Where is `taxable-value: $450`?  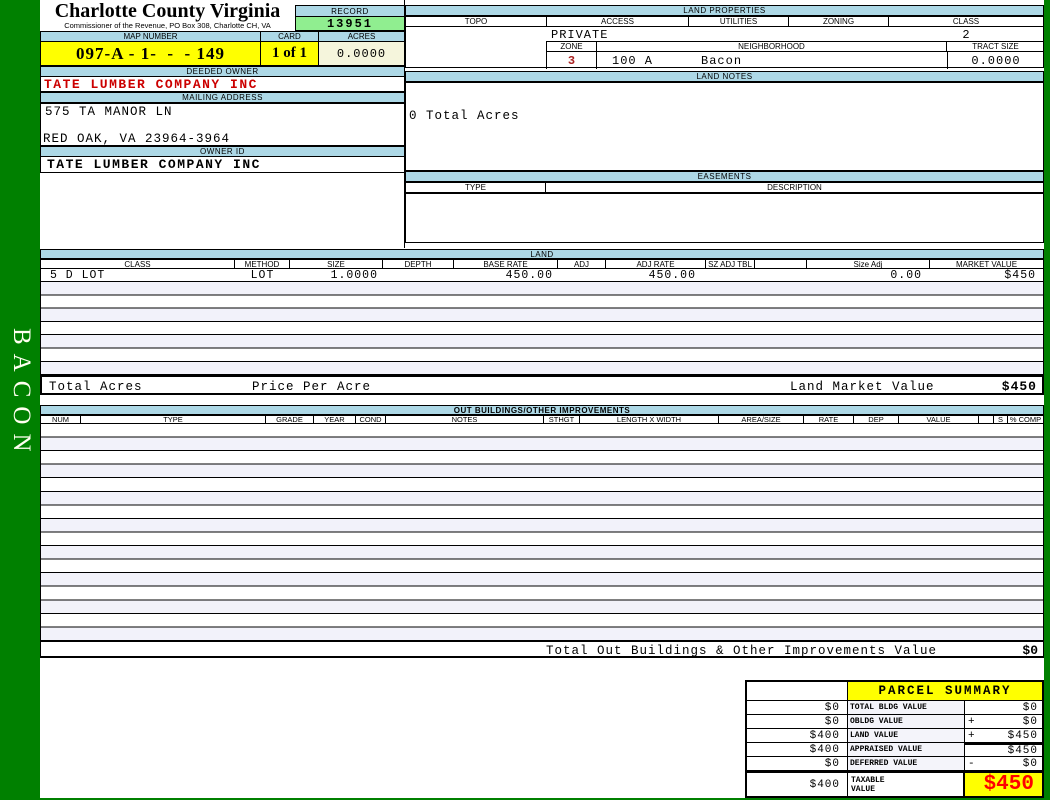 taxable-value: $450 is located at coordinates (1003, 783).